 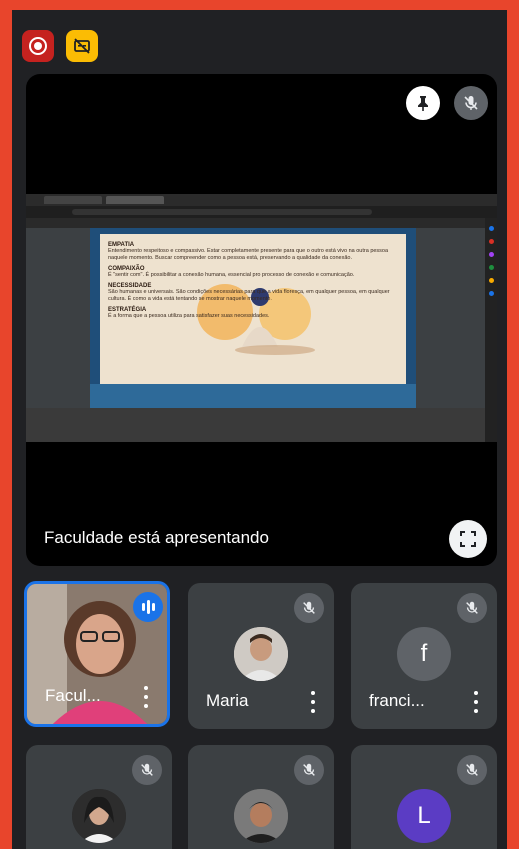 I want to click on pdf-toolbar, so click(x=261, y=223).